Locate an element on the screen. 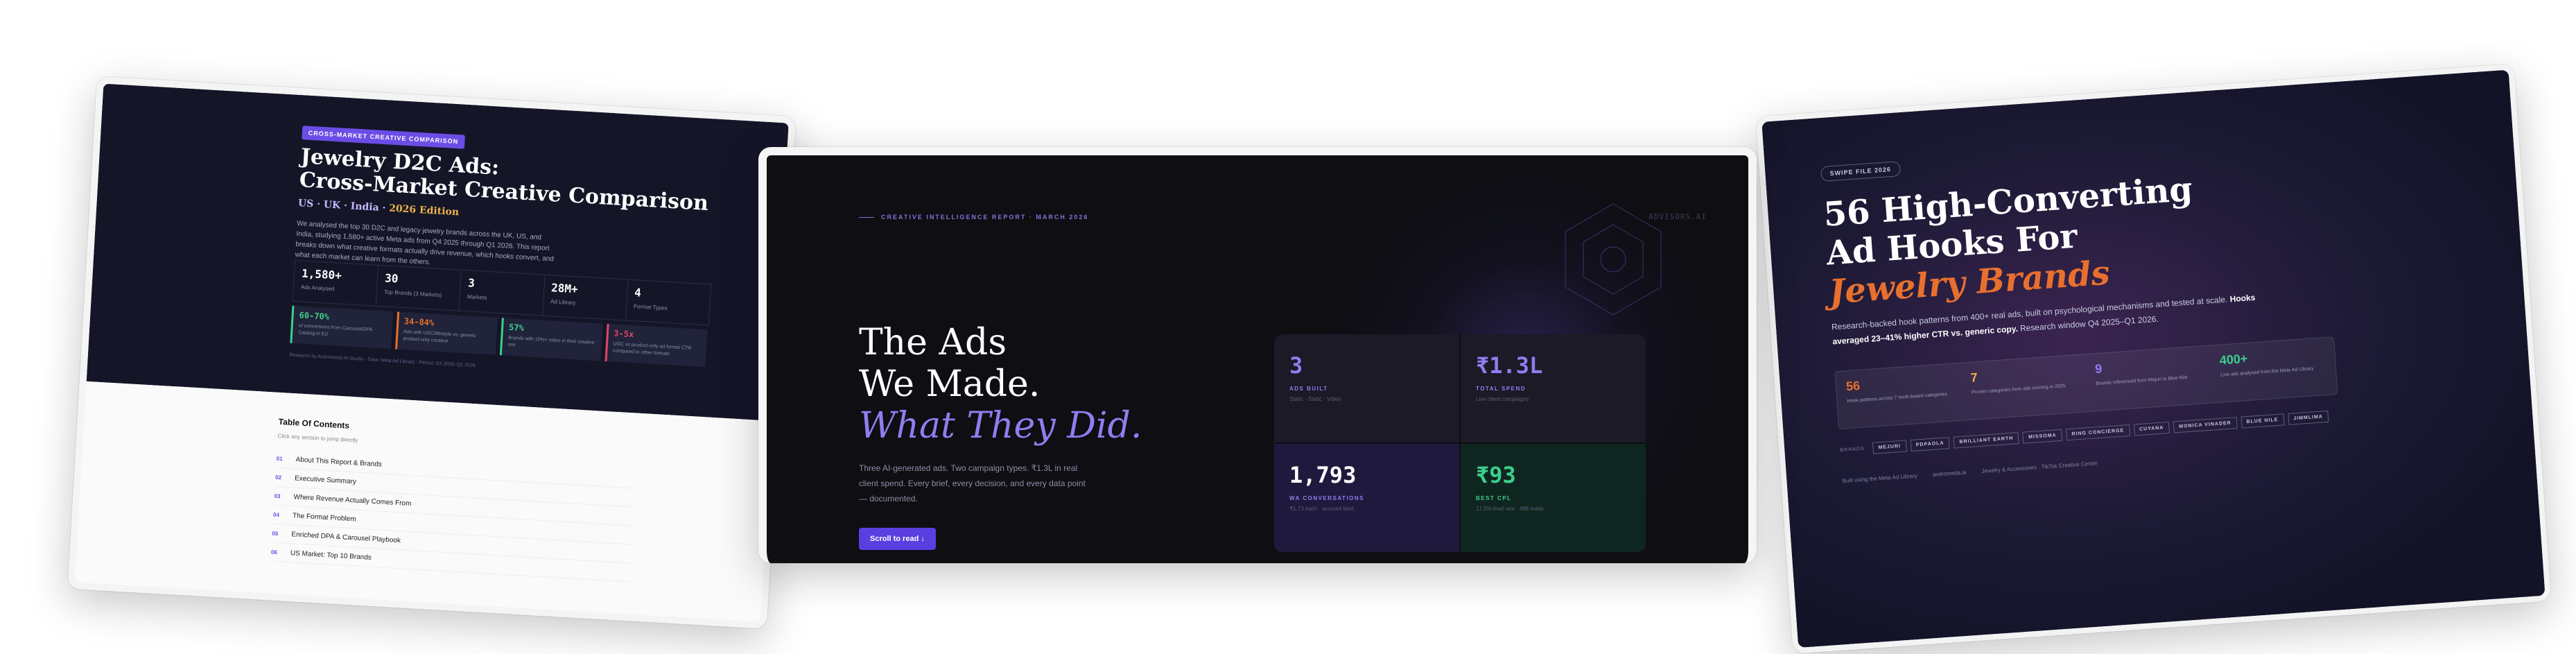 The width and height of the screenshot is (2576, 654). chip-value: 3-5x is located at coordinates (623, 334).